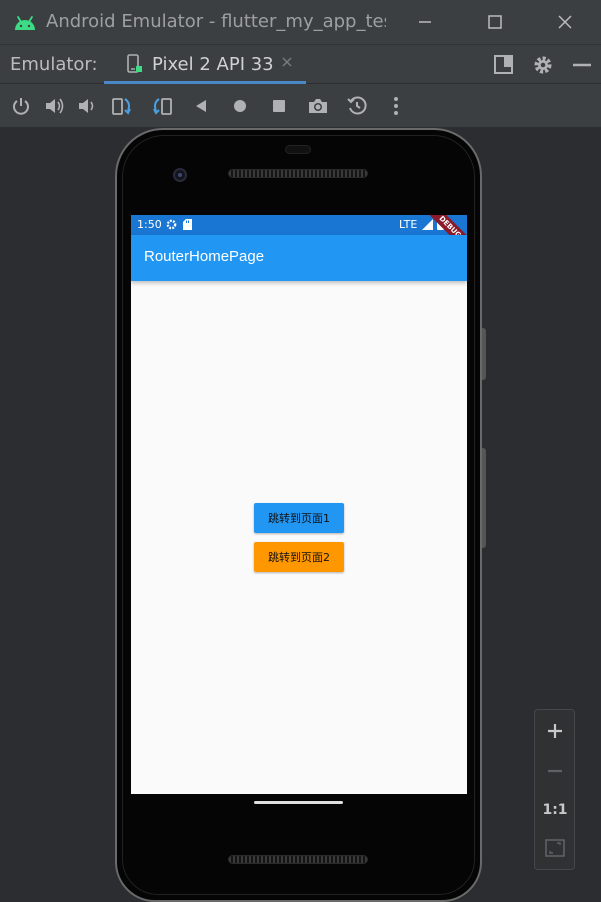 This screenshot has width=601, height=902. What do you see at coordinates (408, 224) in the screenshot?
I see `network-type: LTE` at bounding box center [408, 224].